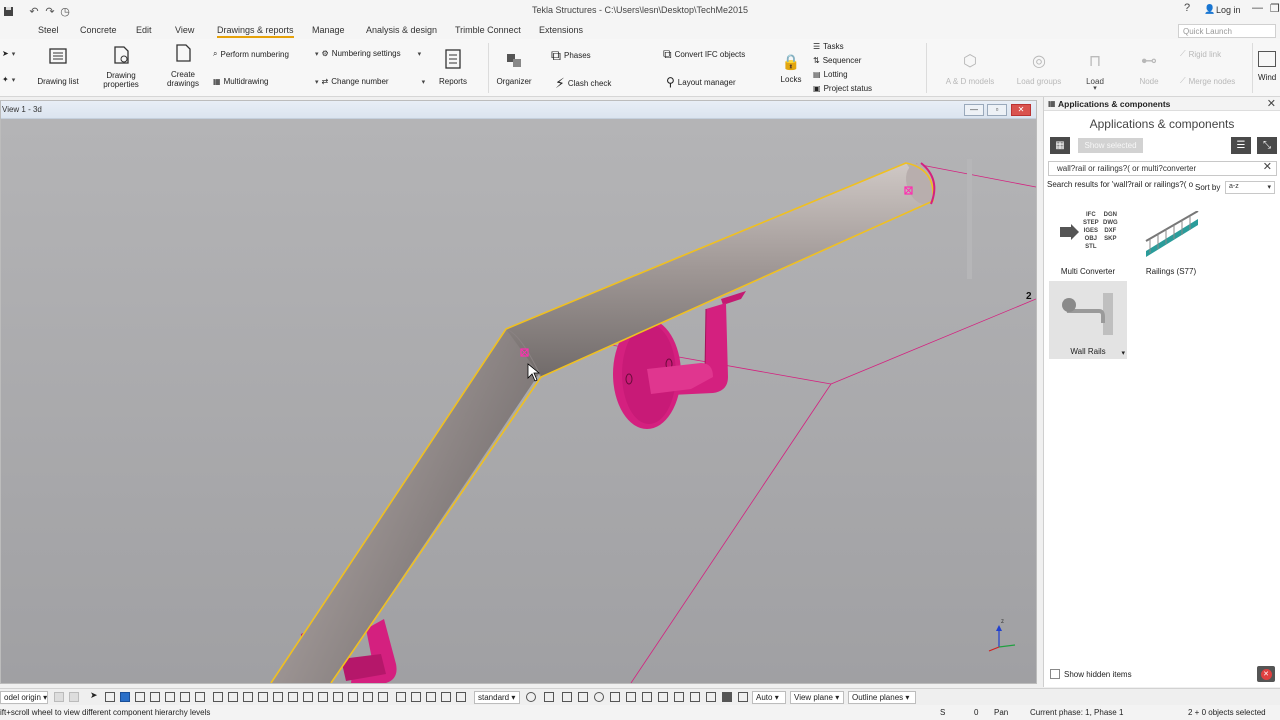 The image size is (1280, 720). I want to click on depth-select: Auto ▾, so click(769, 697).